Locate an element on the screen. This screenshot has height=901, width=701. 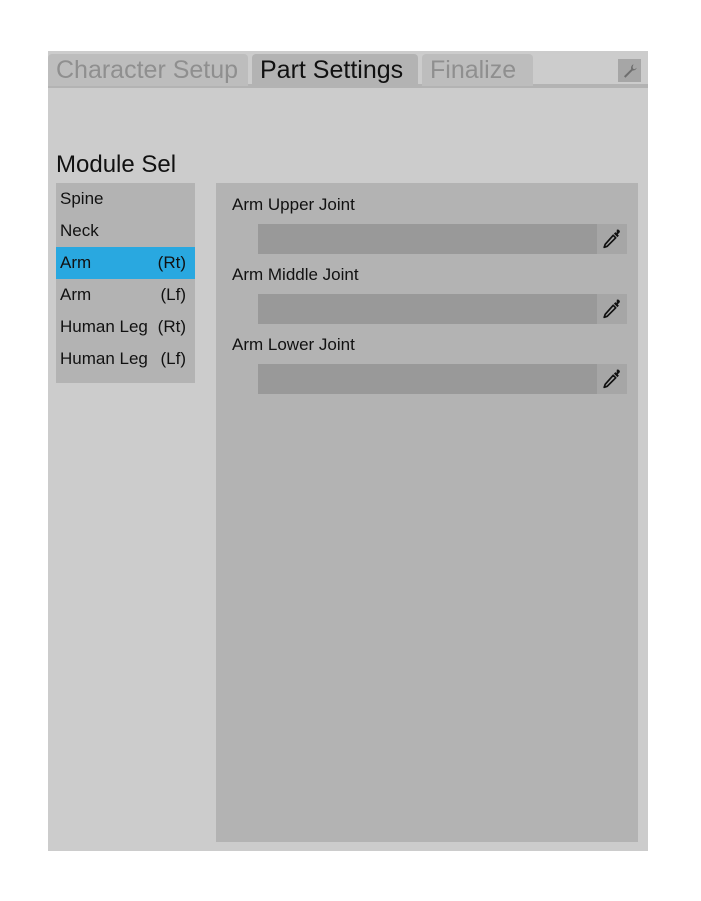
arm-middle-joint-pick-button is located at coordinates (612, 309).